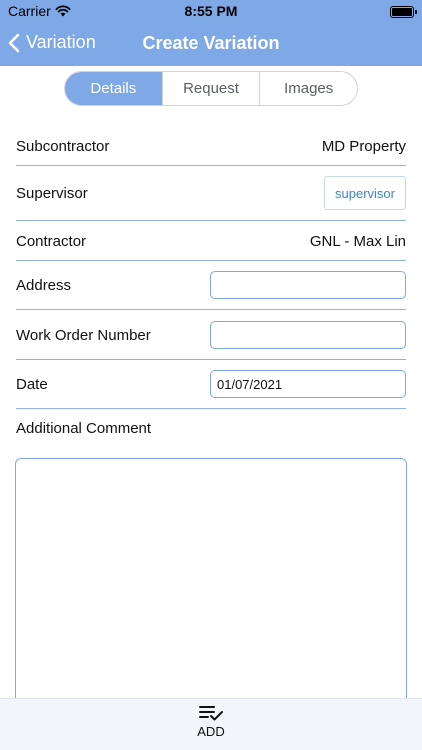  Describe the element at coordinates (365, 193) in the screenshot. I see `supervisor-button: supervisor` at that location.